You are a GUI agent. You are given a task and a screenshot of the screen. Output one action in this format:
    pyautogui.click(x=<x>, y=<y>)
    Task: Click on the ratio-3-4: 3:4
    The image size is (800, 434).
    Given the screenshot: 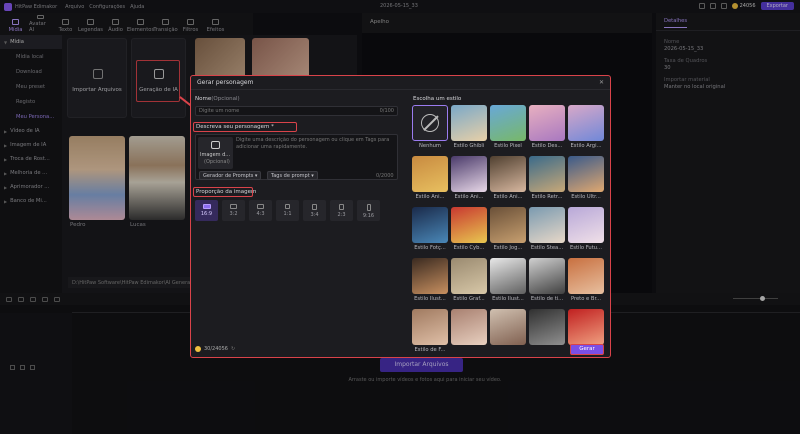 What is the action you would take?
    pyautogui.click(x=314, y=210)
    